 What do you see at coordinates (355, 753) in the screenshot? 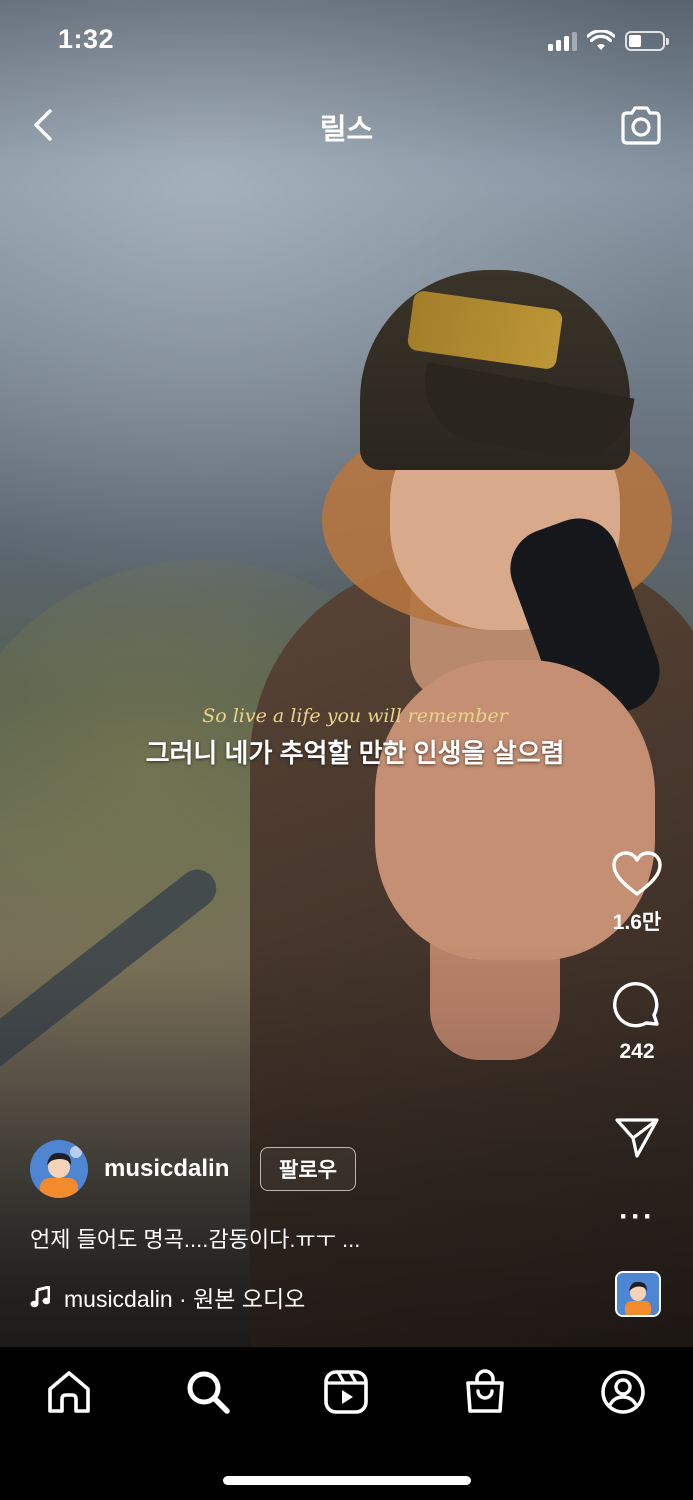
I see `subtitle-korean: 그러니 네가 추억할 만한 인생을 살으렴` at bounding box center [355, 753].